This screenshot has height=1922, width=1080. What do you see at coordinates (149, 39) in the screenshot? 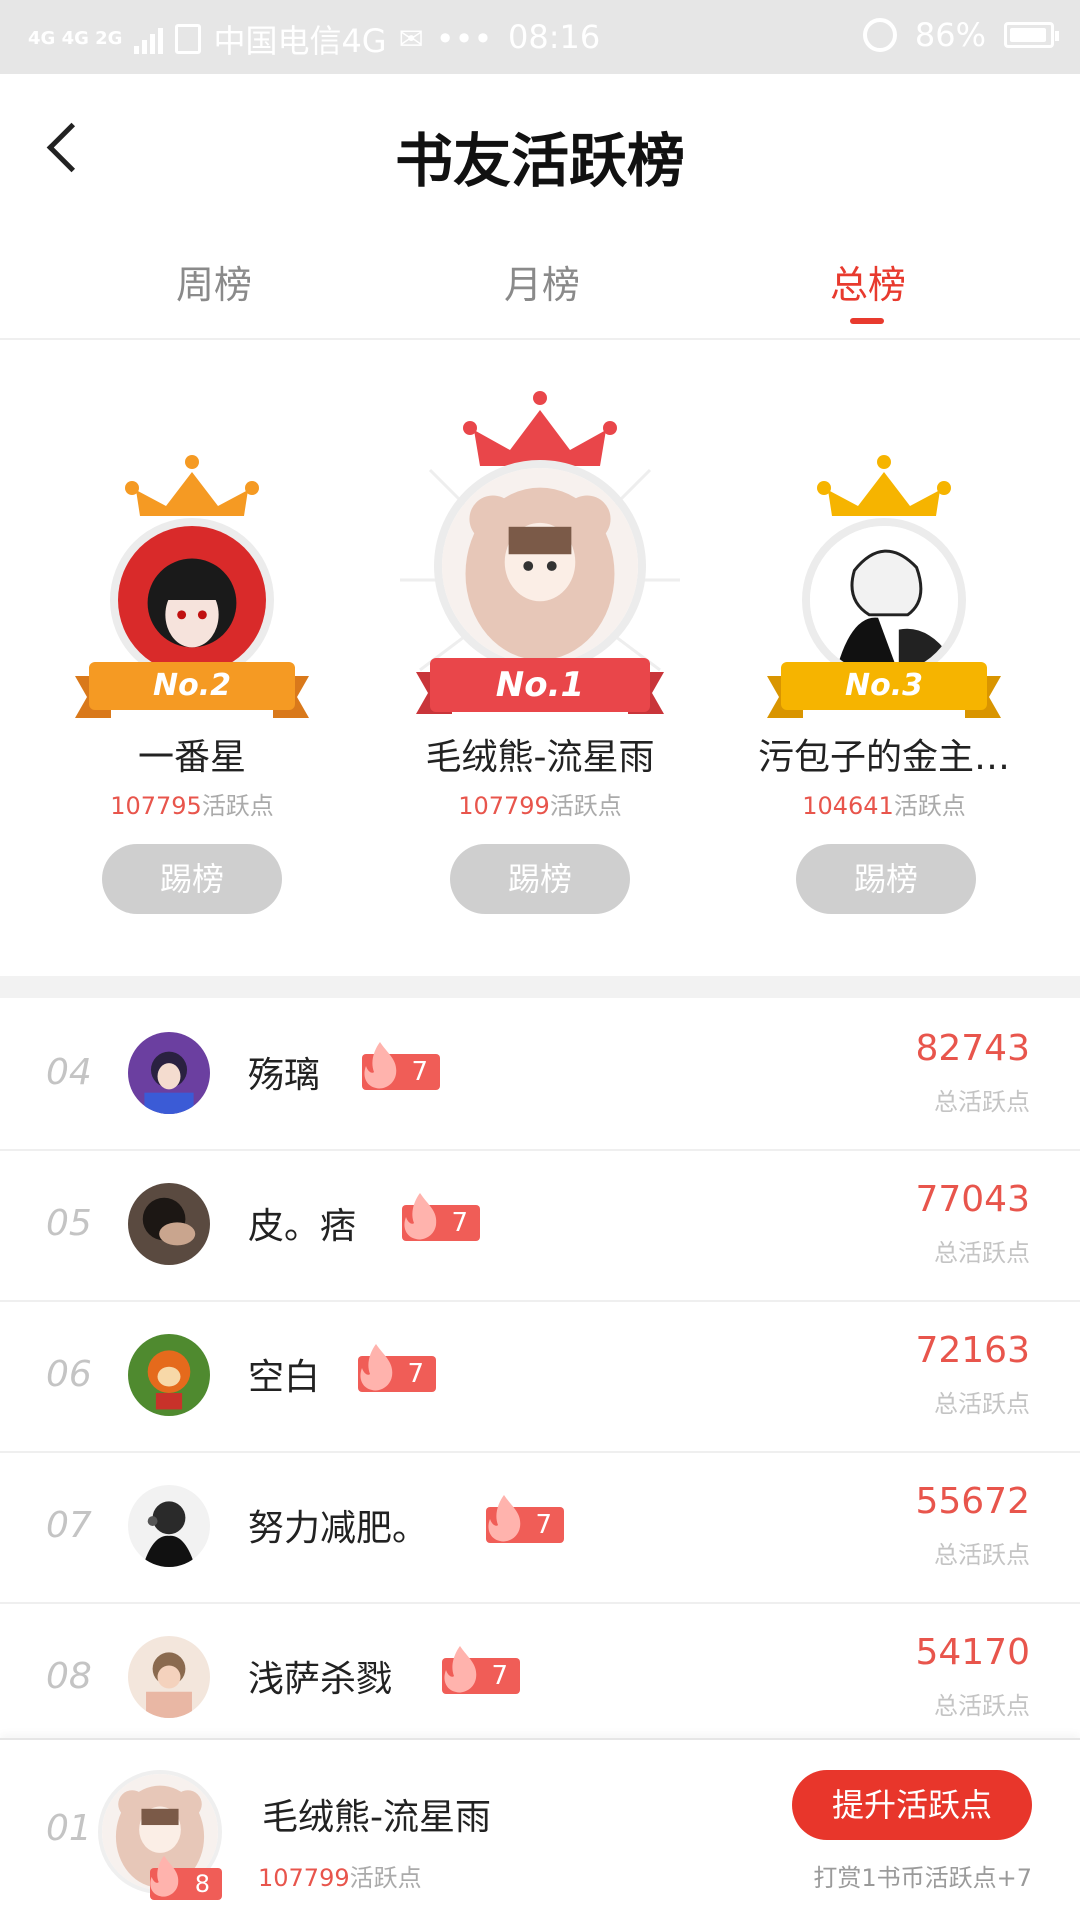
I see `signal-icon` at bounding box center [149, 39].